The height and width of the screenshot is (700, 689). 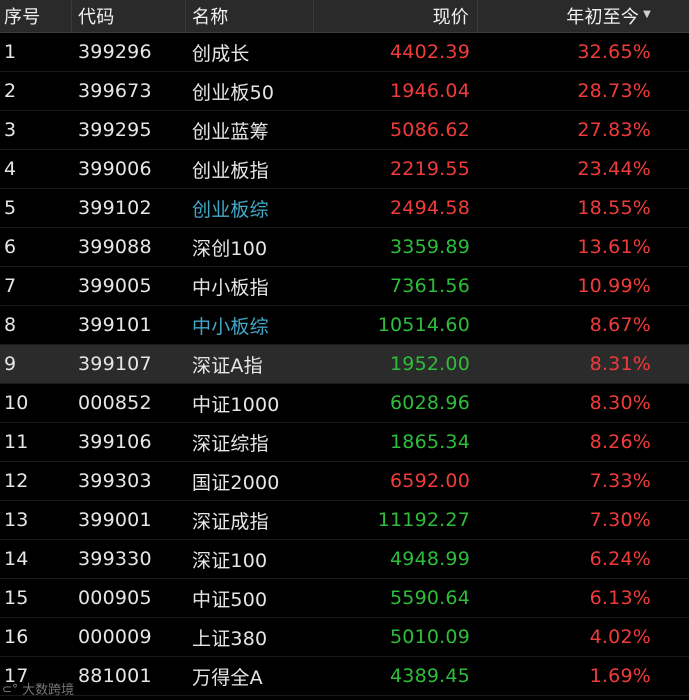 What do you see at coordinates (430, 403) in the screenshot?
I see `row-price: 6028.96` at bounding box center [430, 403].